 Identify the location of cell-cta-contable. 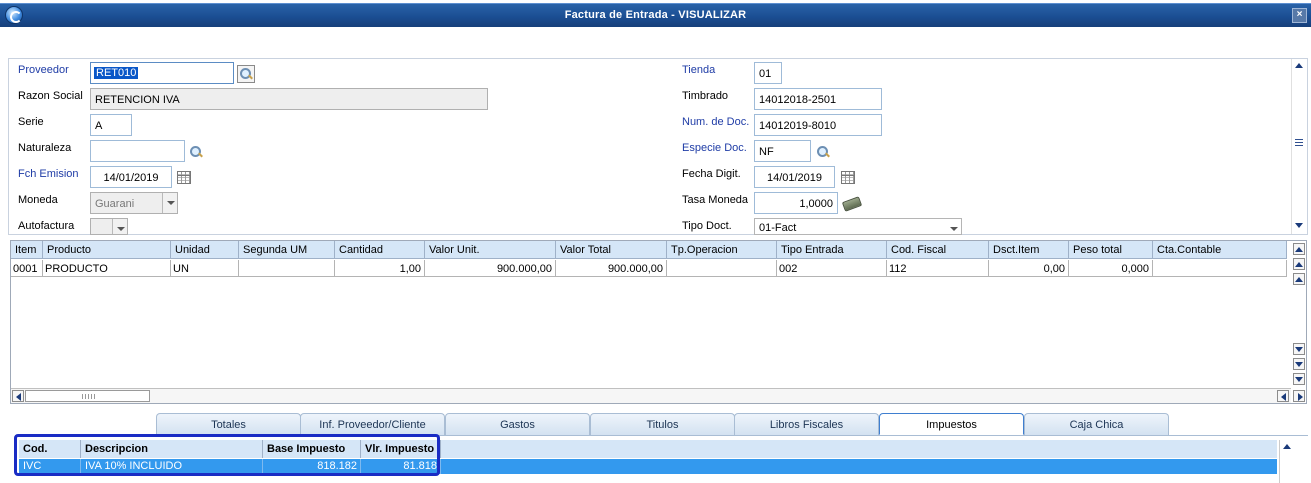
(1220, 268).